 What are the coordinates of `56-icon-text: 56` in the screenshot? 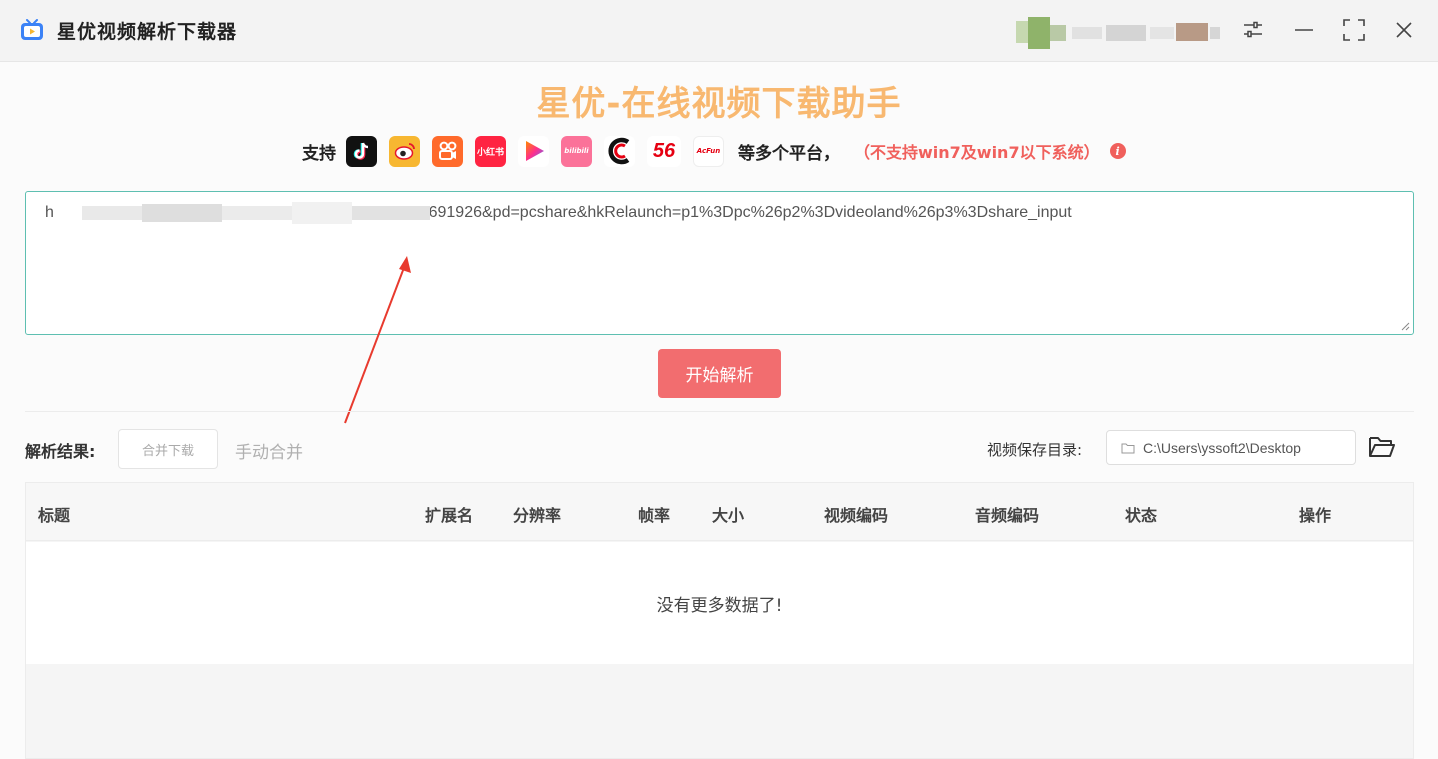 It's located at (664, 150).